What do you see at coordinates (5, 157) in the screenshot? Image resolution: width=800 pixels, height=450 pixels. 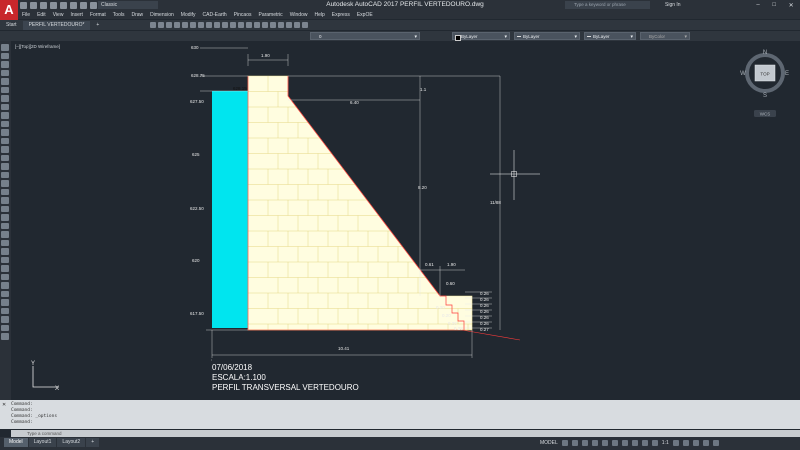 I see `point-icon` at bounding box center [5, 157].